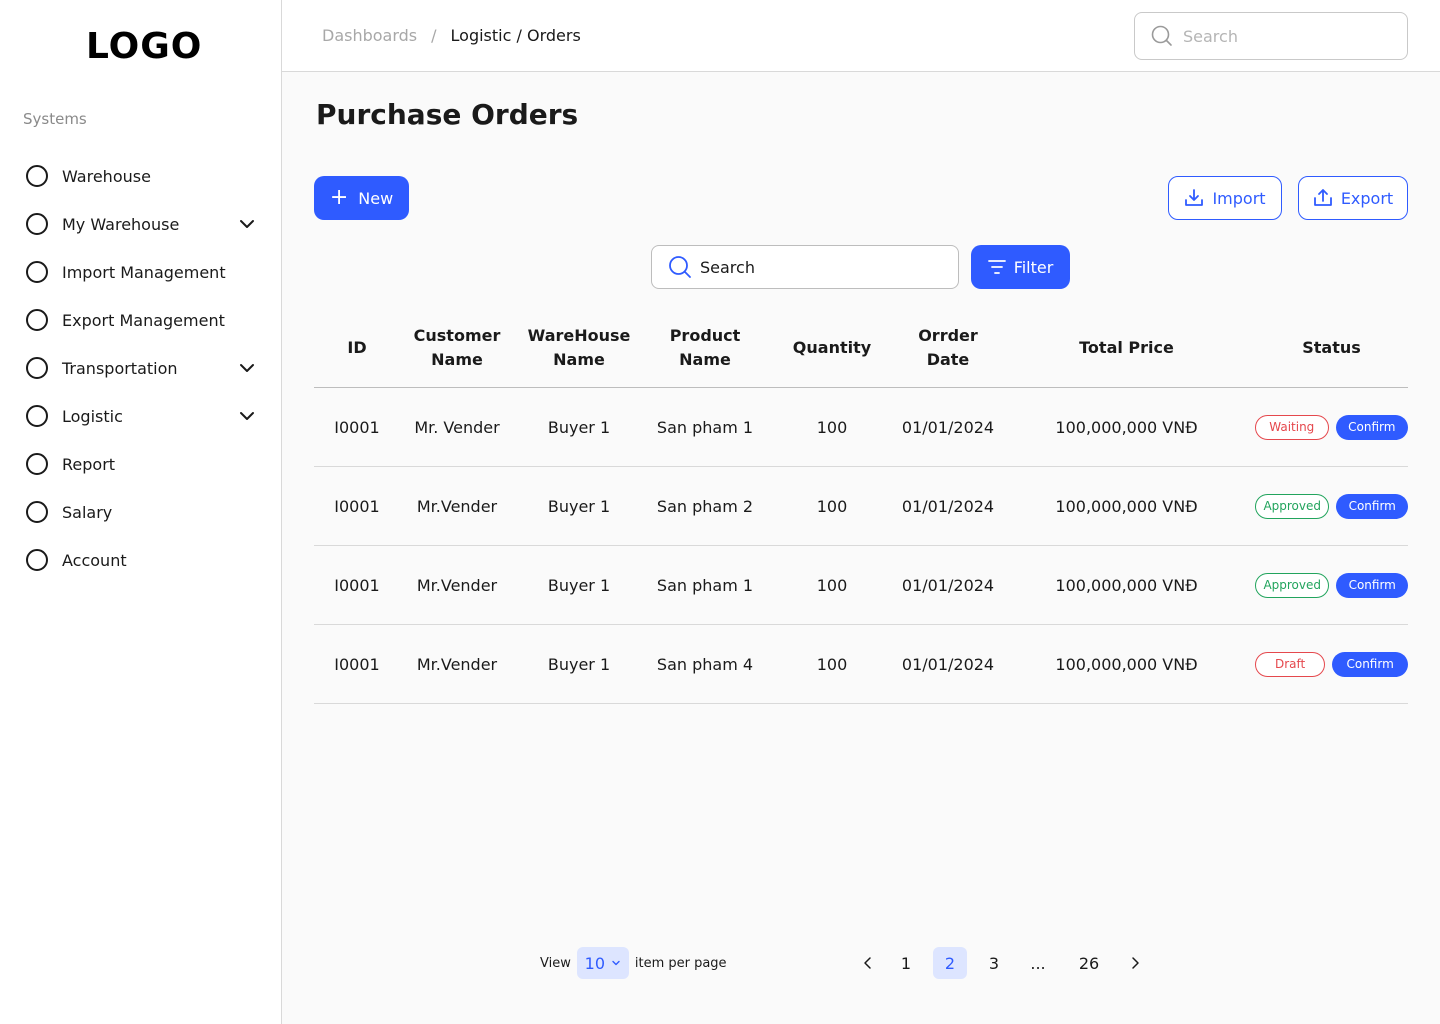  I want to click on next-page-button, so click(1135, 963).